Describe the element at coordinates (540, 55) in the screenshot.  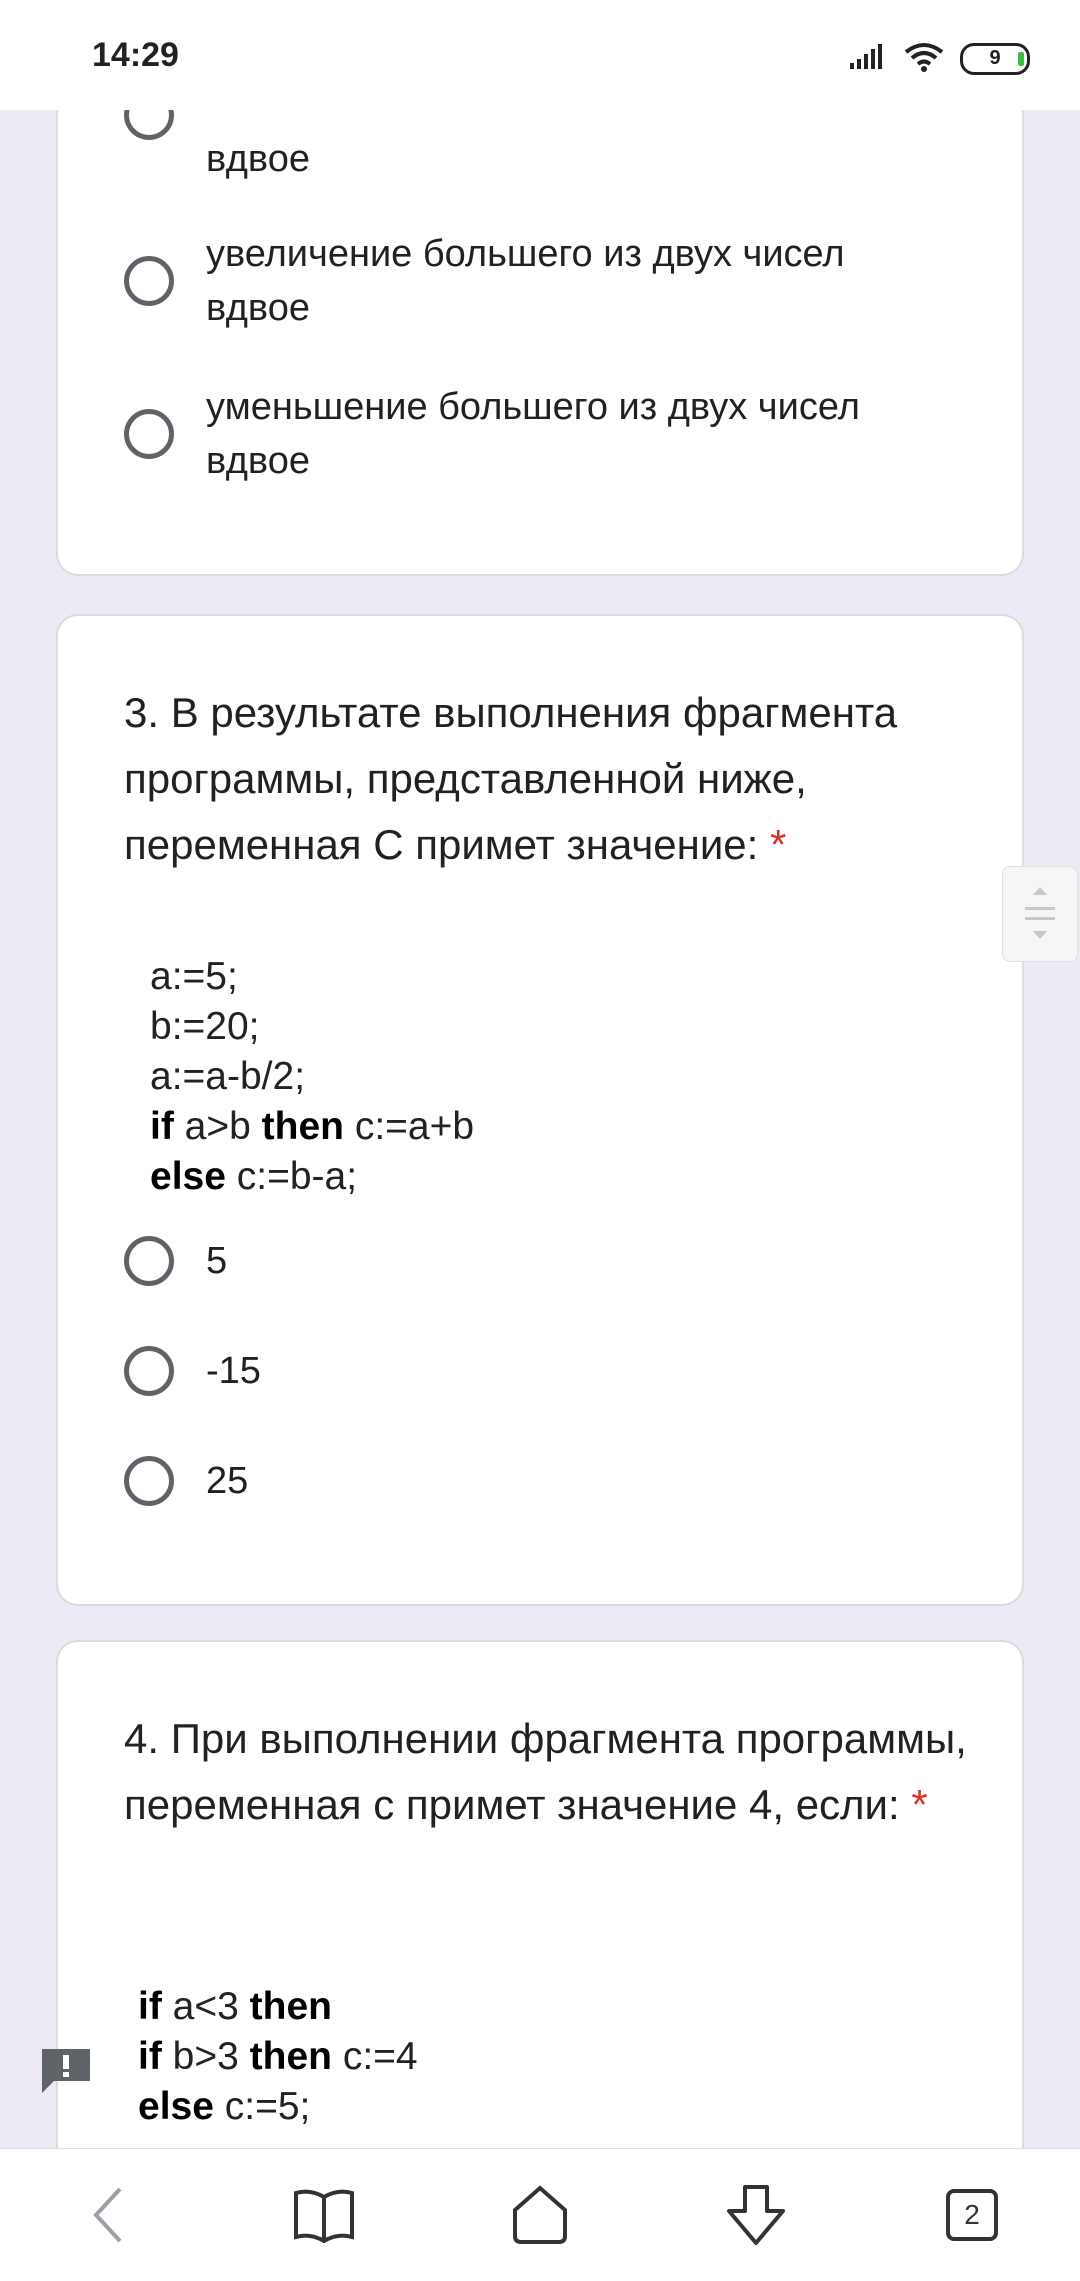
I see `status-bar: 14:29 9` at that location.